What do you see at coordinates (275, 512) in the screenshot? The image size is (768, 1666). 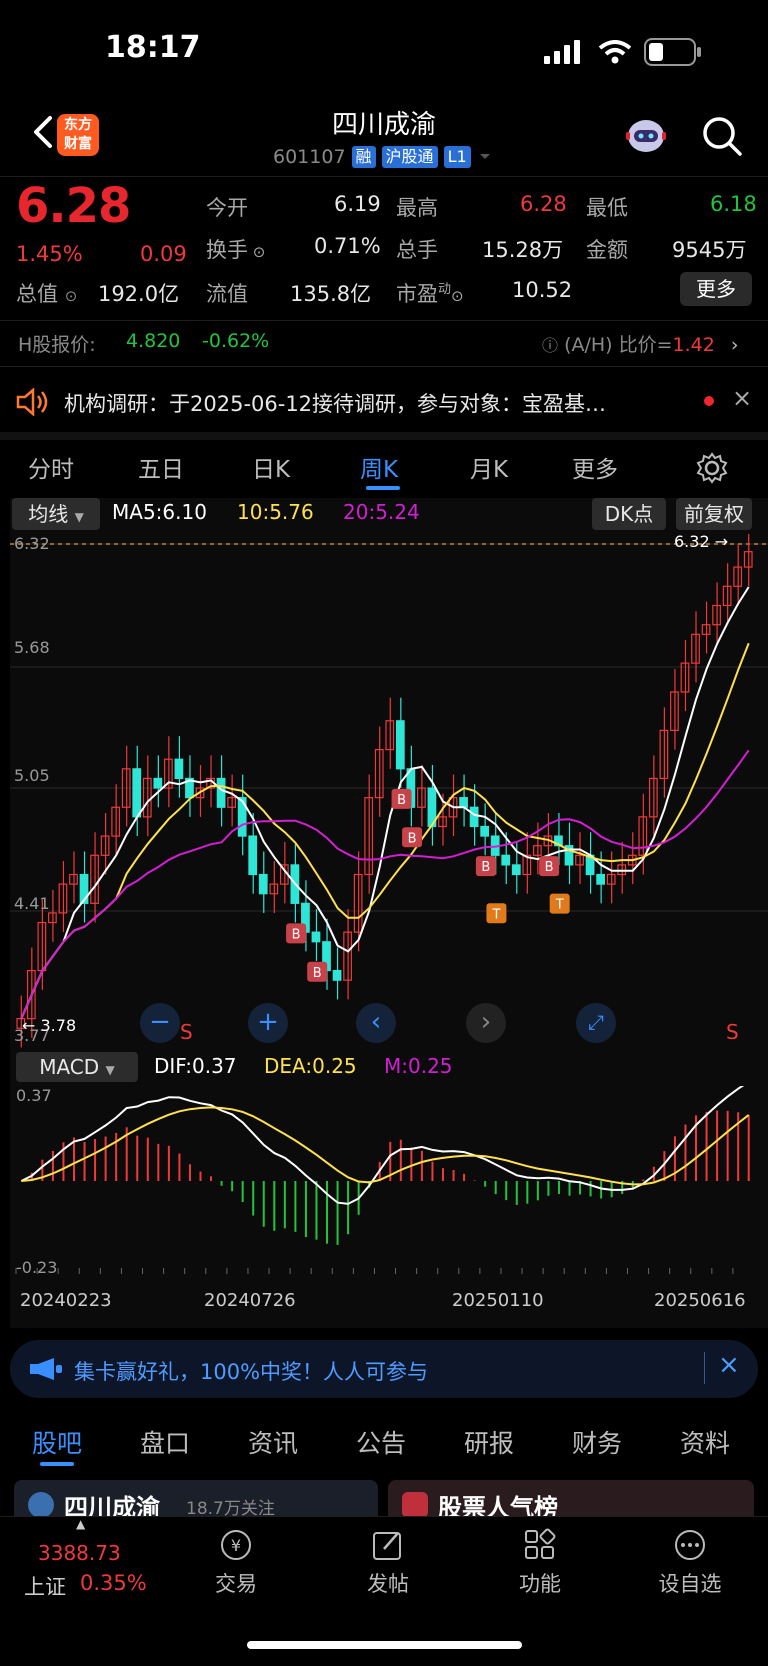 I see `ma10-value: 10:5.76` at bounding box center [275, 512].